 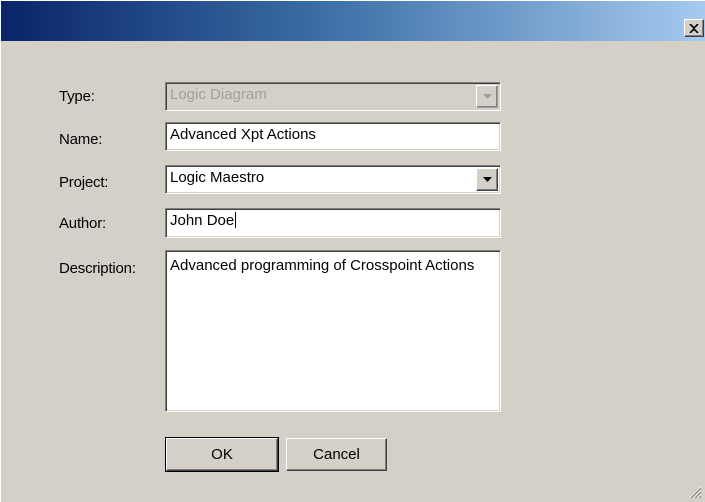 I want to click on cancel-label: Cancel, so click(x=336, y=454).